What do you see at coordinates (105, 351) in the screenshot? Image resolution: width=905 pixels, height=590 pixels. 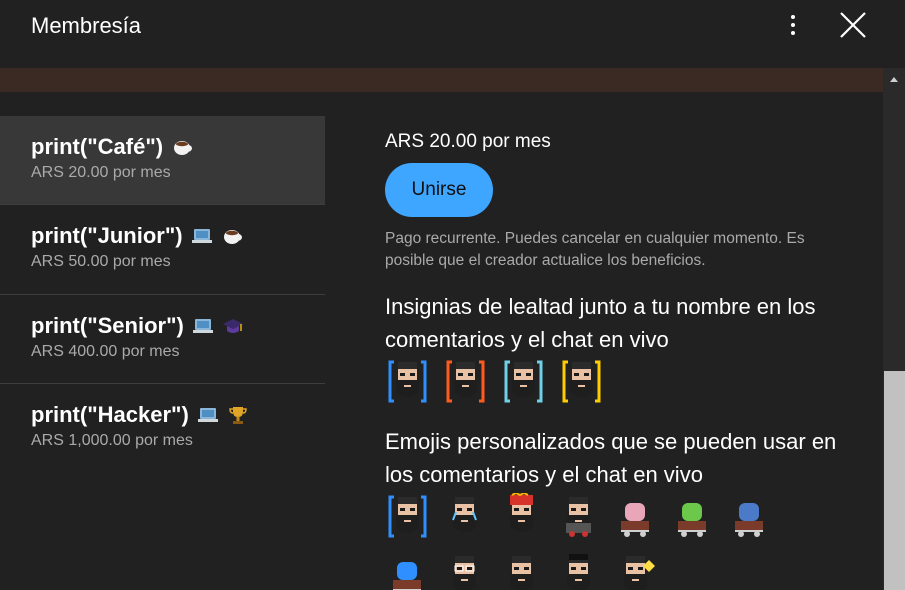 I see `tier-price: ARS 400.00 por mes` at bounding box center [105, 351].